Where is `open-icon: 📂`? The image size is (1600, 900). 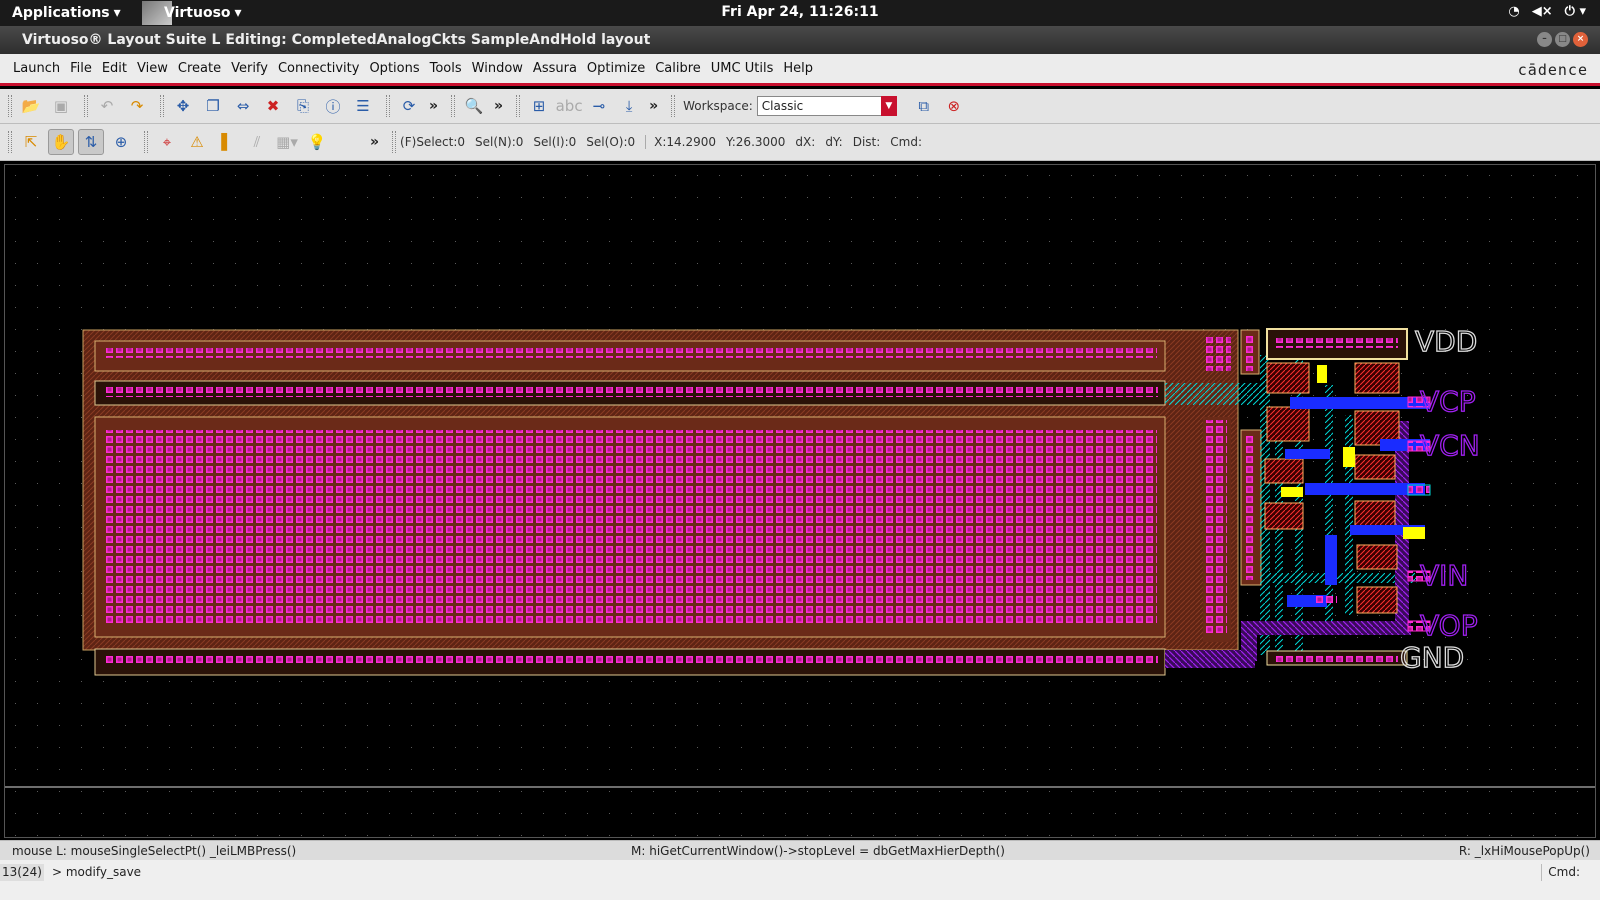
open-icon: 📂 is located at coordinates (31, 106).